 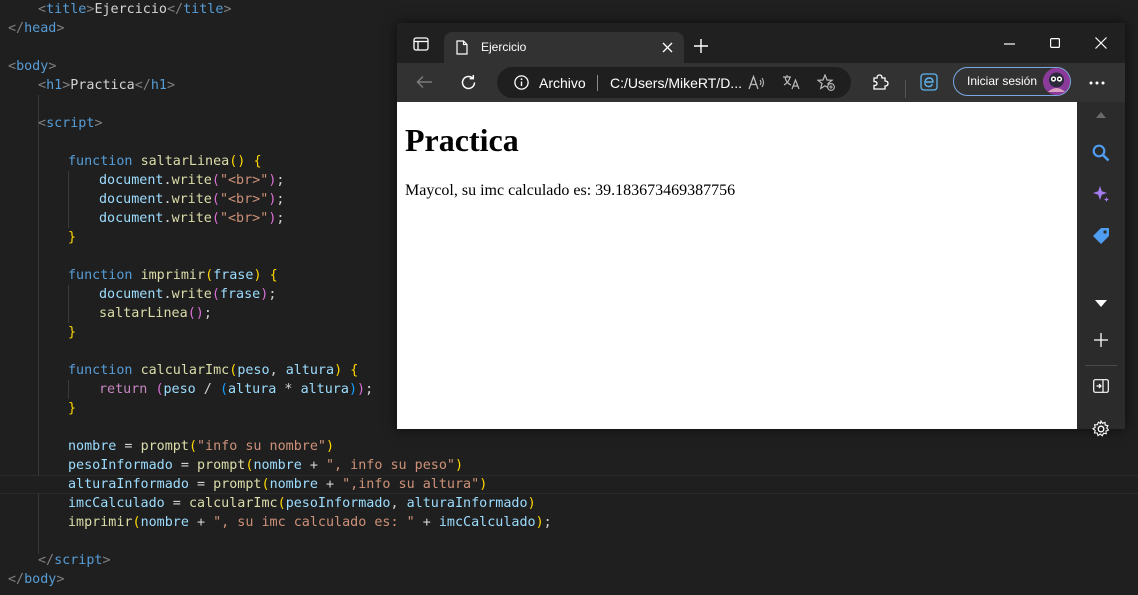 What do you see at coordinates (1101, 429) in the screenshot?
I see `settings-icon` at bounding box center [1101, 429].